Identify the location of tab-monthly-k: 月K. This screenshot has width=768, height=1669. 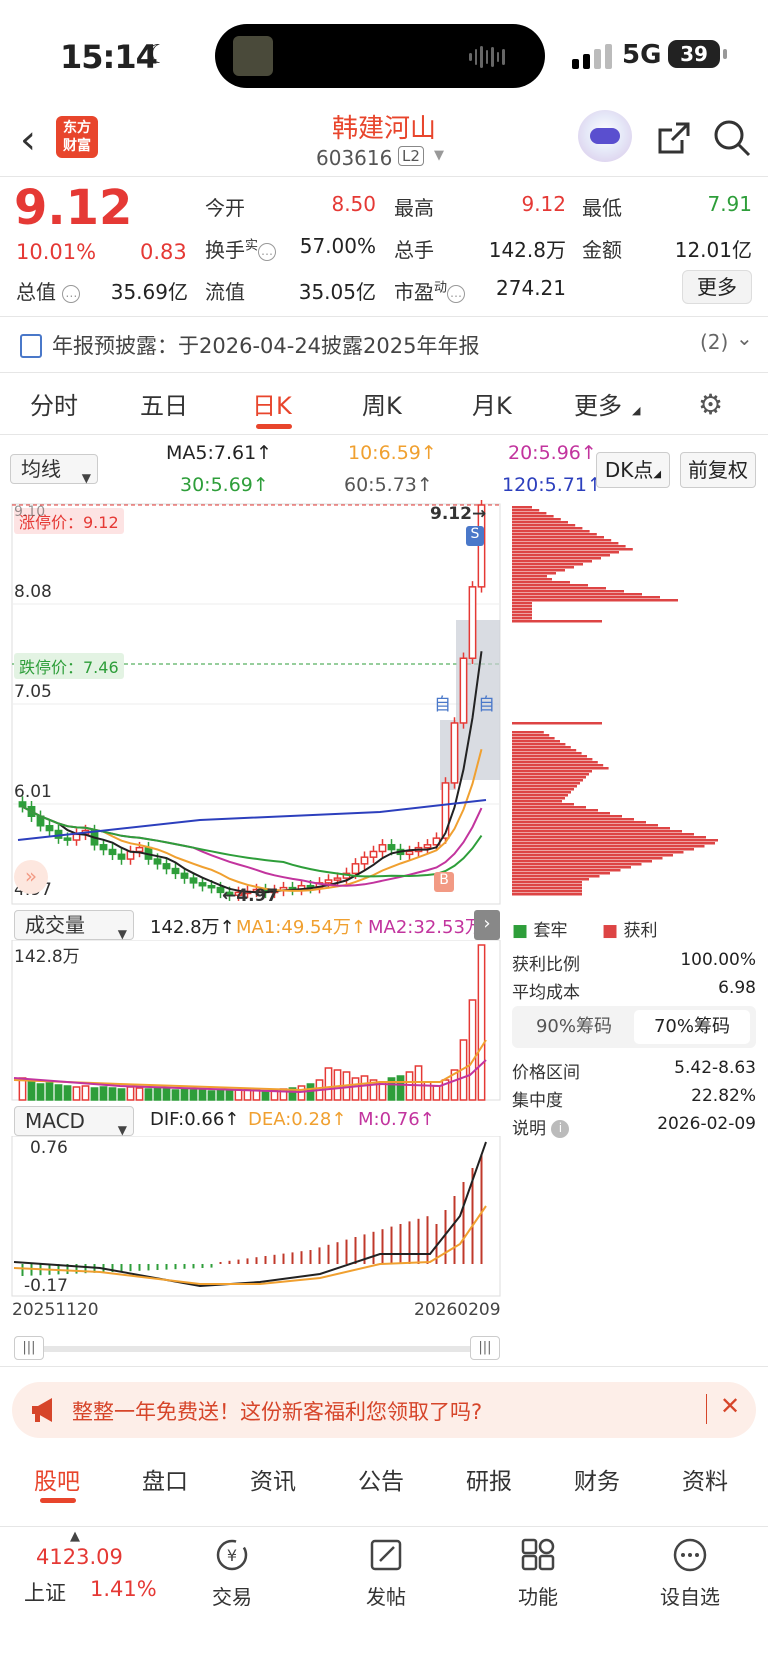
(492, 403).